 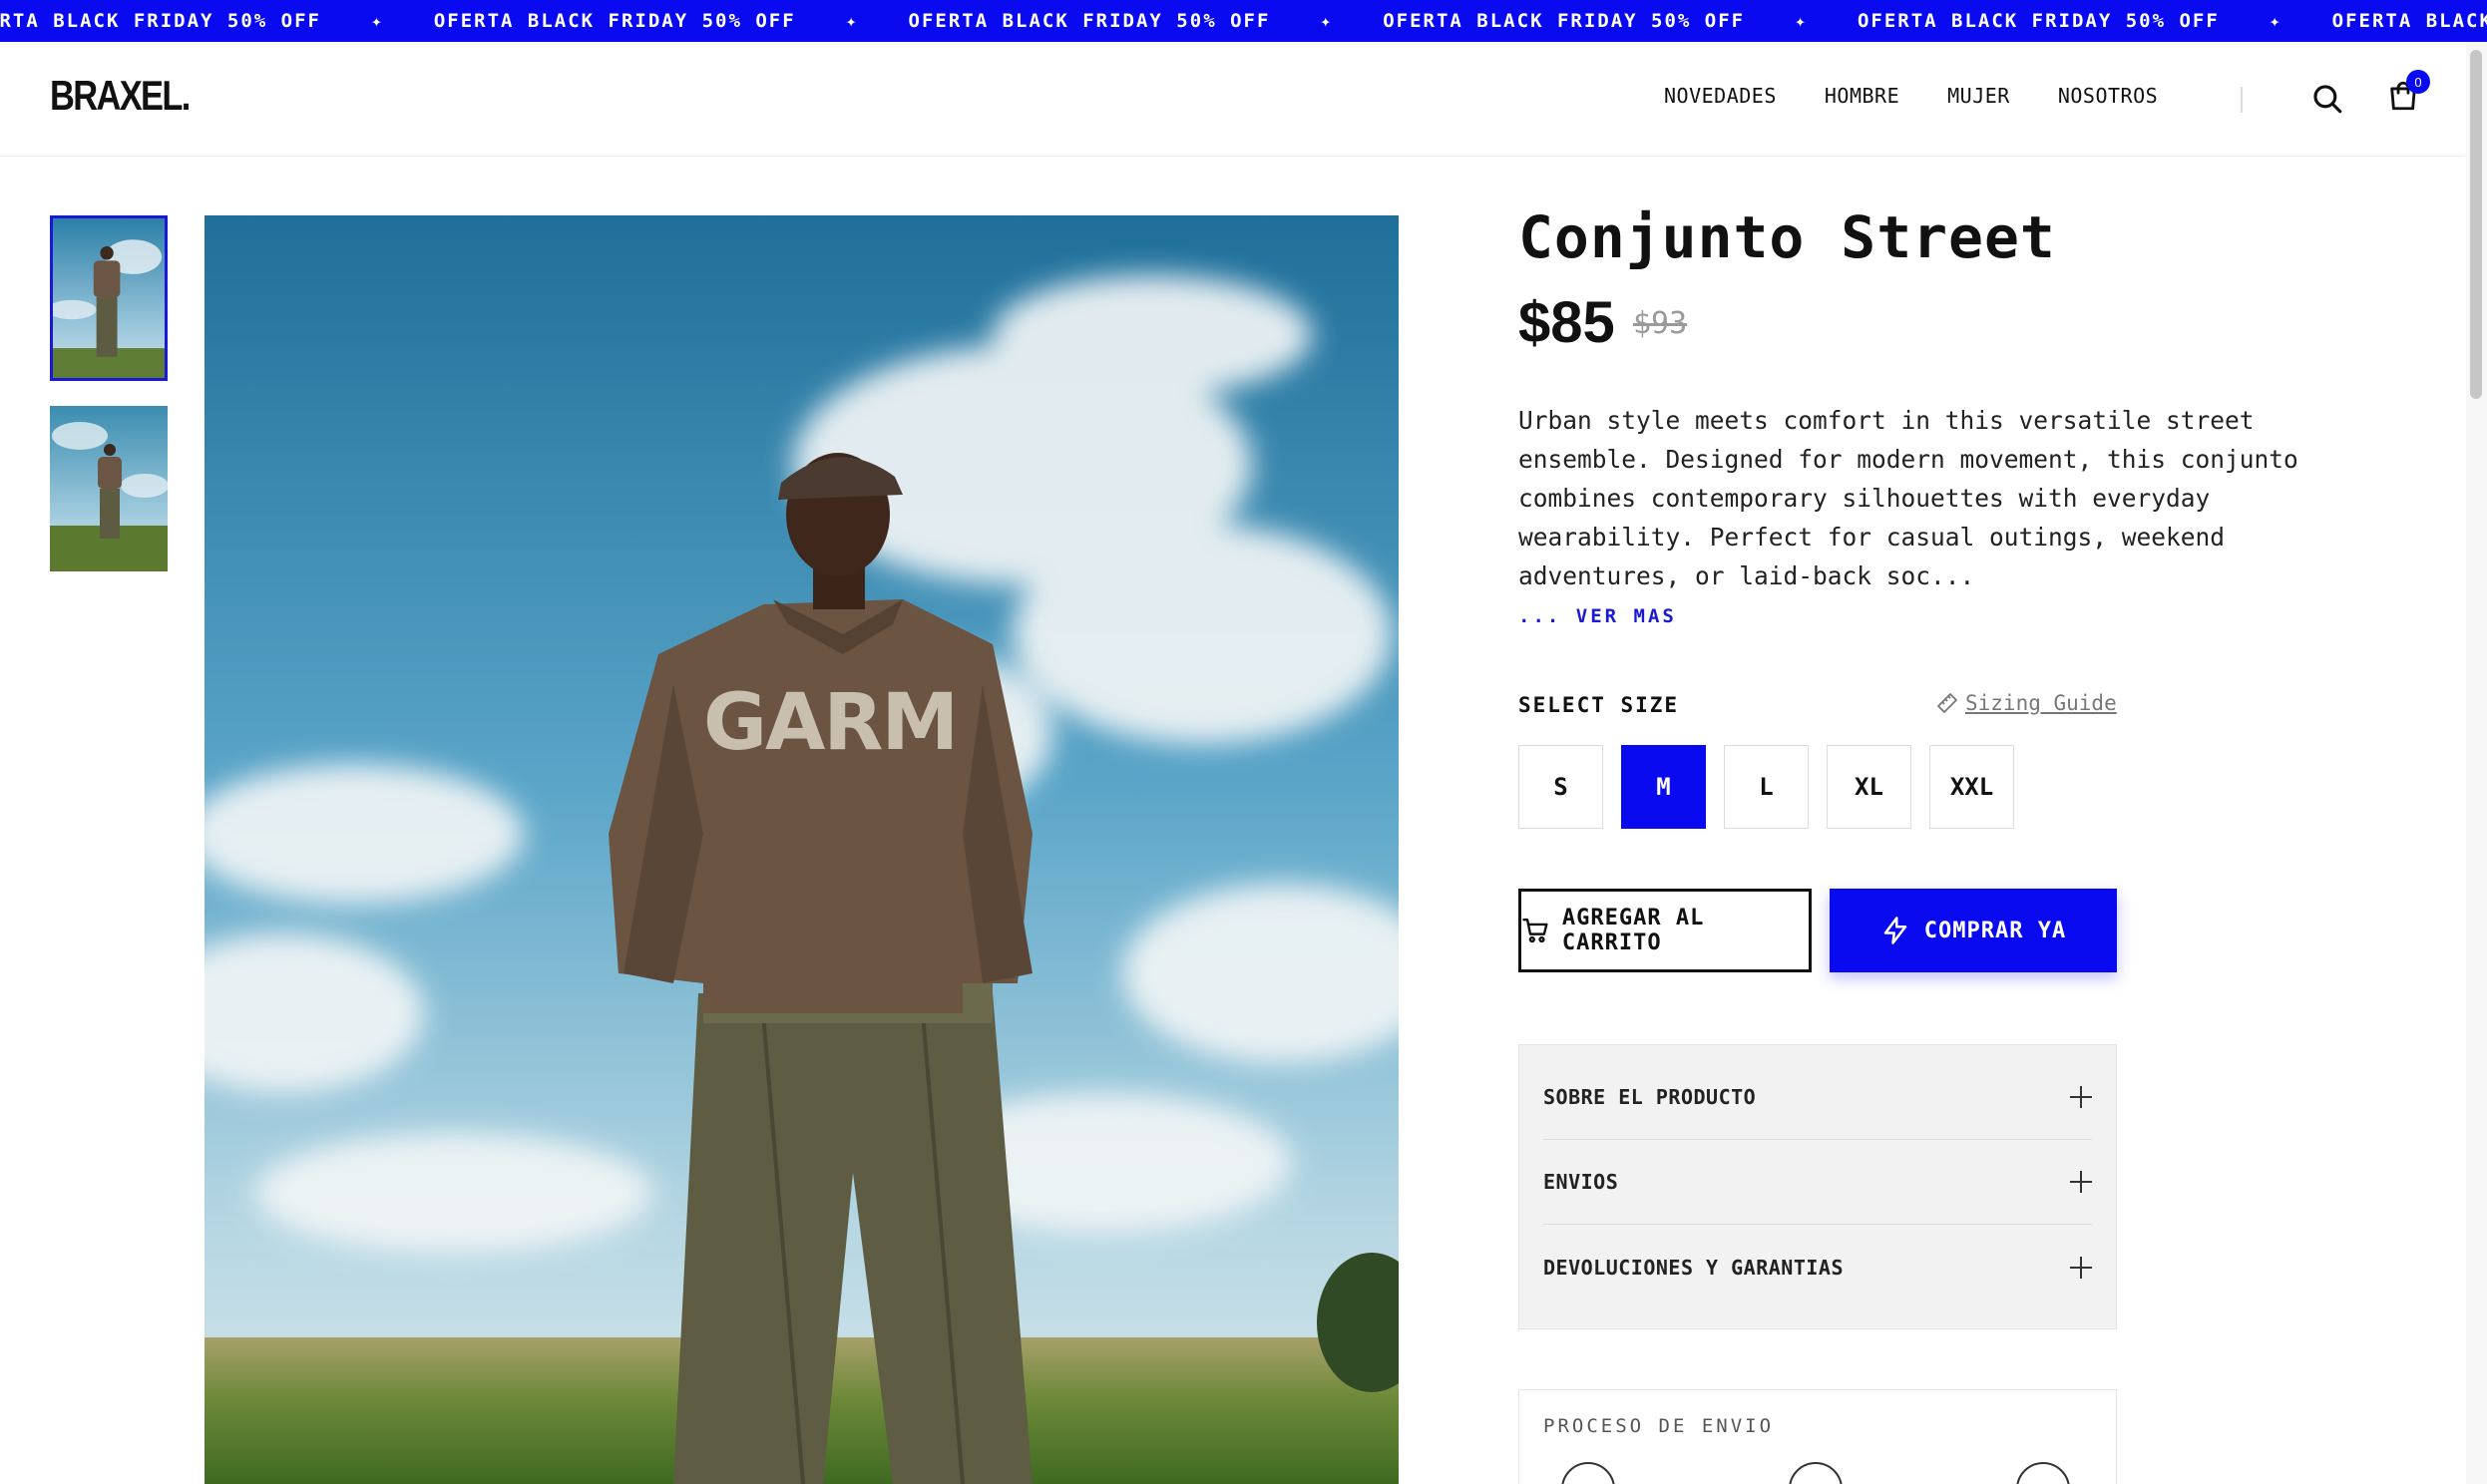 I want to click on search-icon, so click(x=2327, y=99).